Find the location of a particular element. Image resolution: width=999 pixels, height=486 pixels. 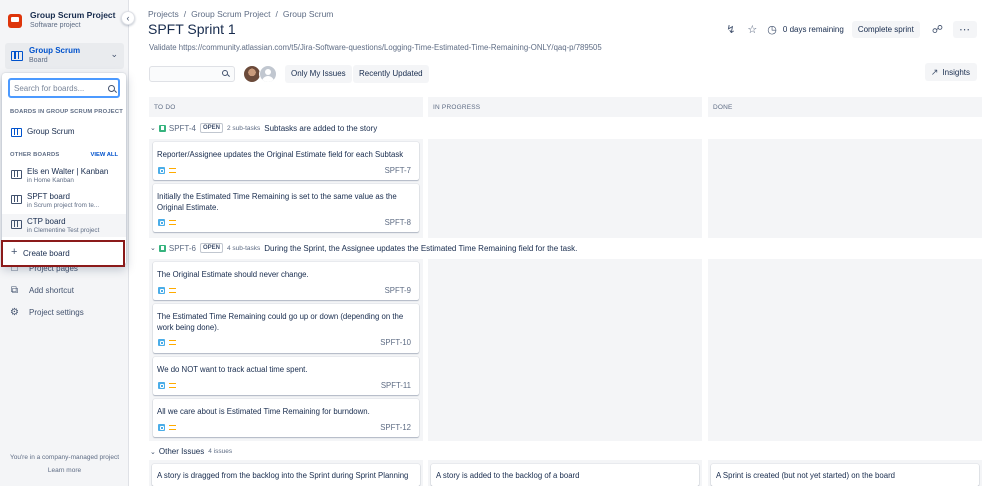

chevron-left-icon: ‹ is located at coordinates (128, 18).